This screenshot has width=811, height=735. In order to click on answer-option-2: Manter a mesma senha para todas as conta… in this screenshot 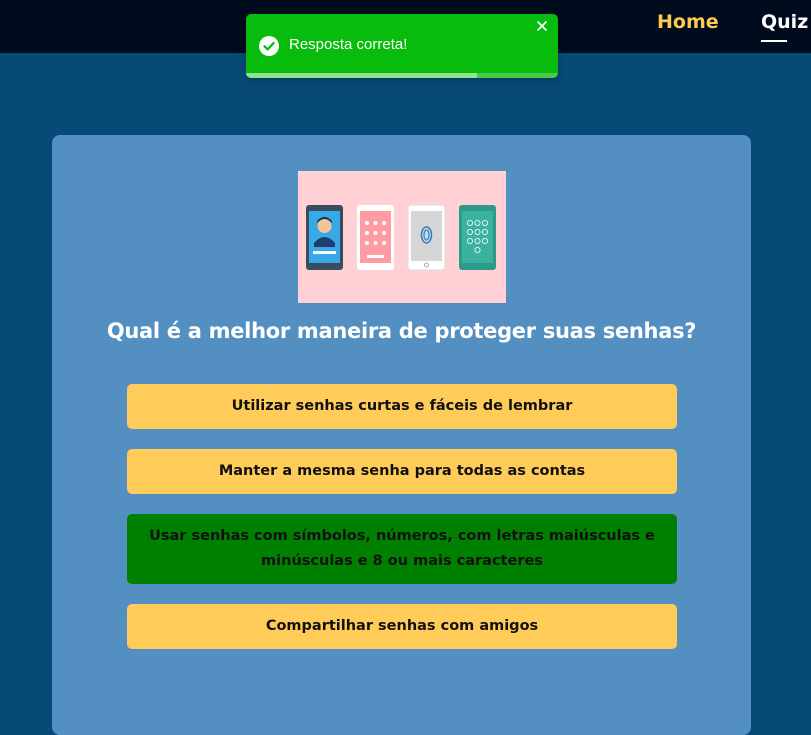, I will do `click(402, 471)`.